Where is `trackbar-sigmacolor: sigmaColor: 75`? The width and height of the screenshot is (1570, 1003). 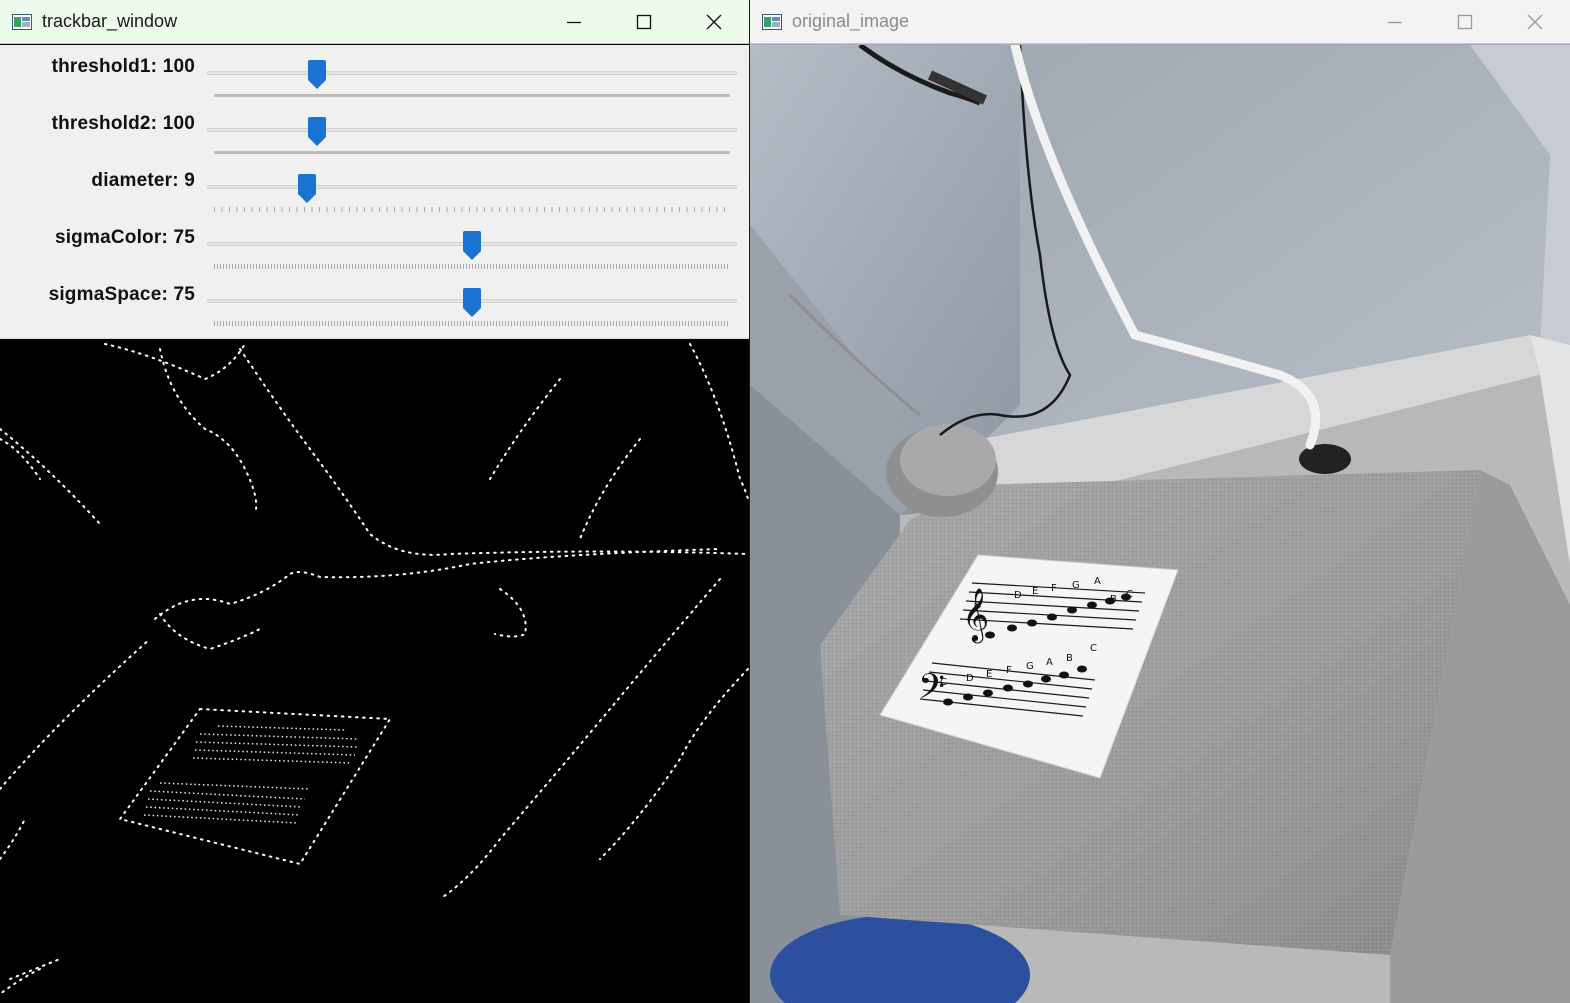 trackbar-sigmacolor: sigmaColor: 75 is located at coordinates (374, 252).